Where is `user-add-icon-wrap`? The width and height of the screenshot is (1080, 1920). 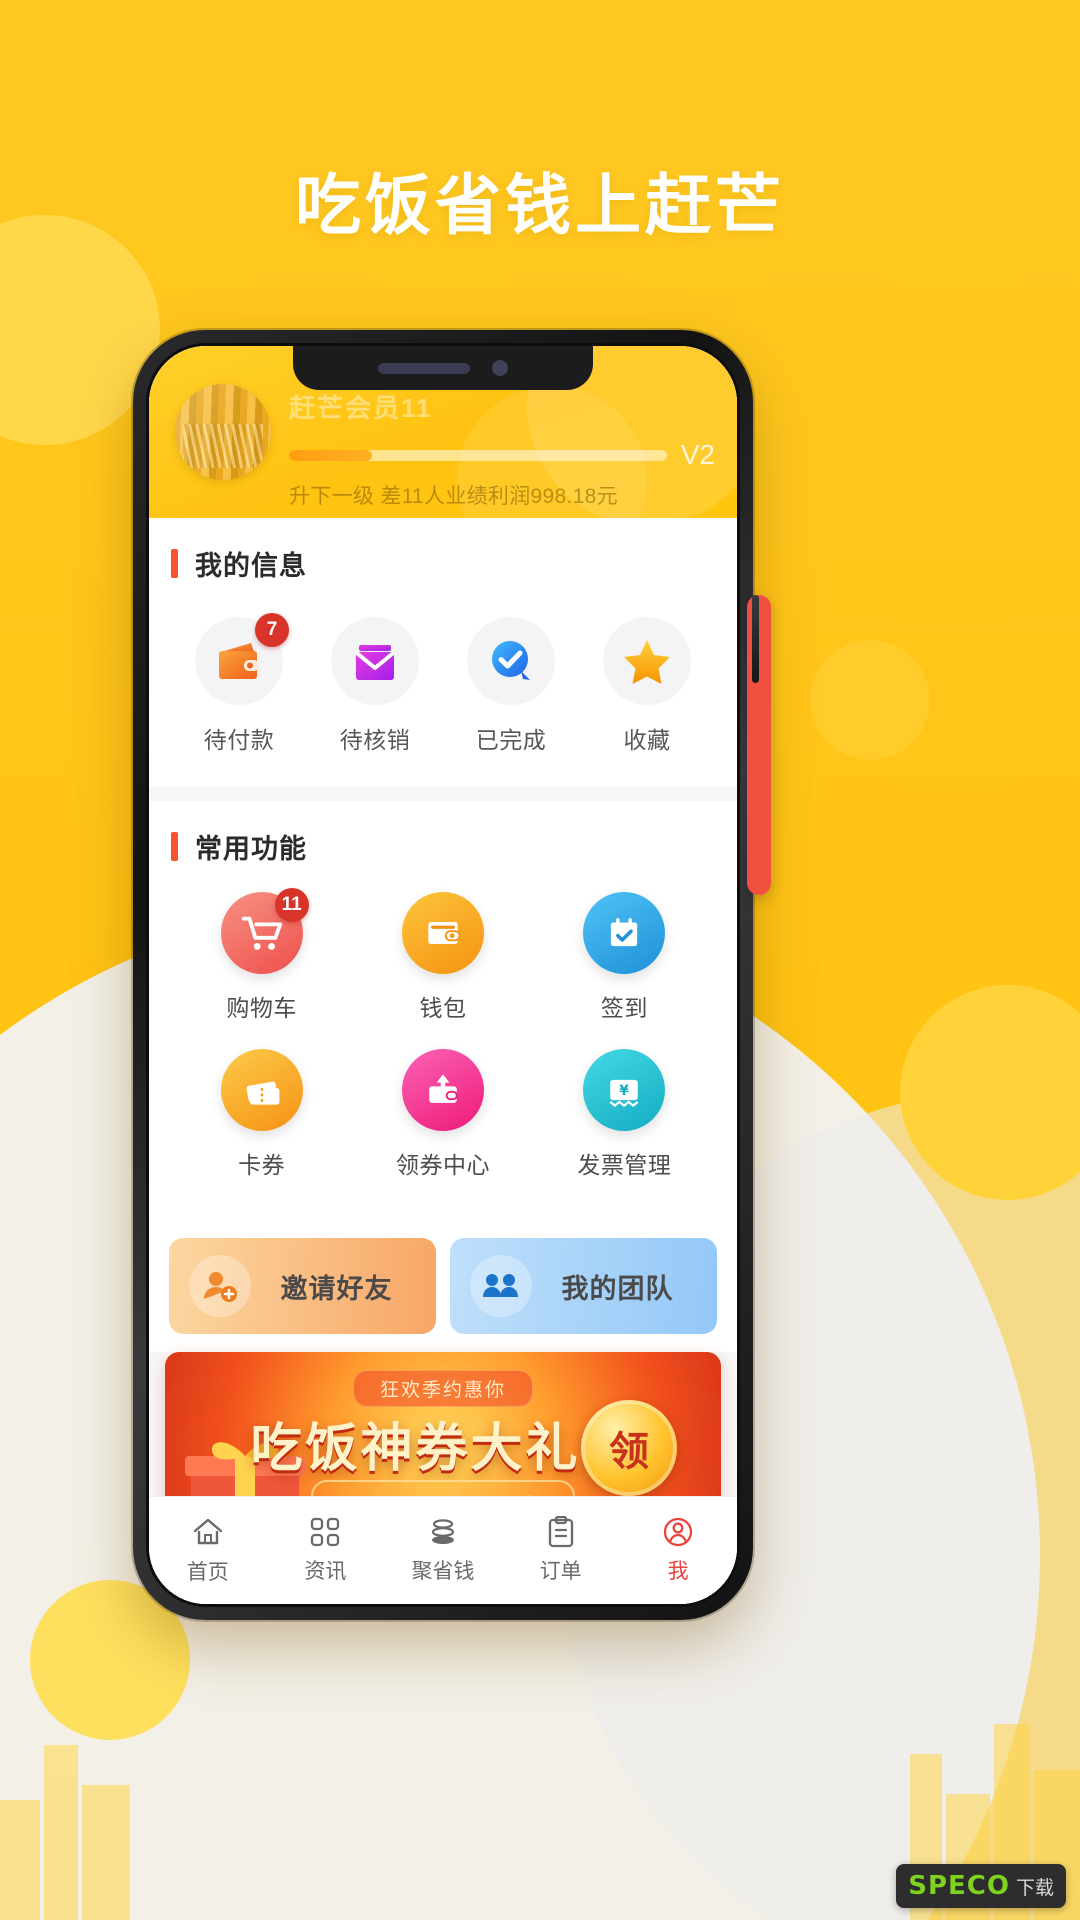
user-add-icon-wrap is located at coordinates (220, 1286).